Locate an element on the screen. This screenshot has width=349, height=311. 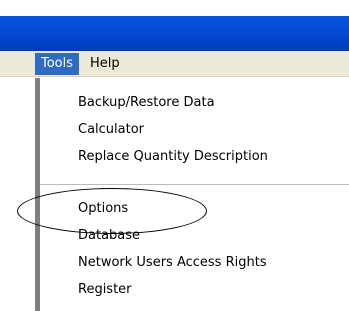
menu-tools: Tools is located at coordinates (57, 64).